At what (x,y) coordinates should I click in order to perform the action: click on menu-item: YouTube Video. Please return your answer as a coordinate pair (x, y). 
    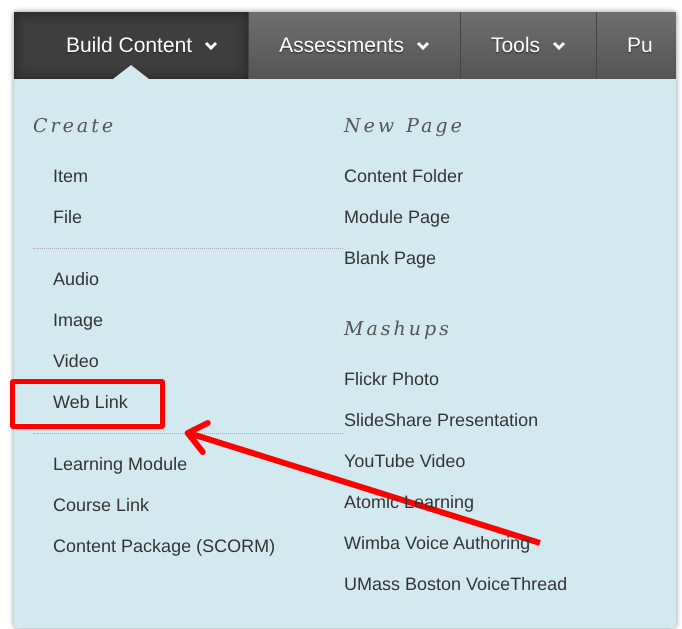
    Looking at the image, I should click on (405, 461).